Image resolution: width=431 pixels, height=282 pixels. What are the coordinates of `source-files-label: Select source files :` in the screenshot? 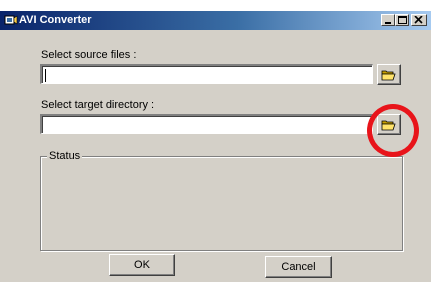 It's located at (89, 55).